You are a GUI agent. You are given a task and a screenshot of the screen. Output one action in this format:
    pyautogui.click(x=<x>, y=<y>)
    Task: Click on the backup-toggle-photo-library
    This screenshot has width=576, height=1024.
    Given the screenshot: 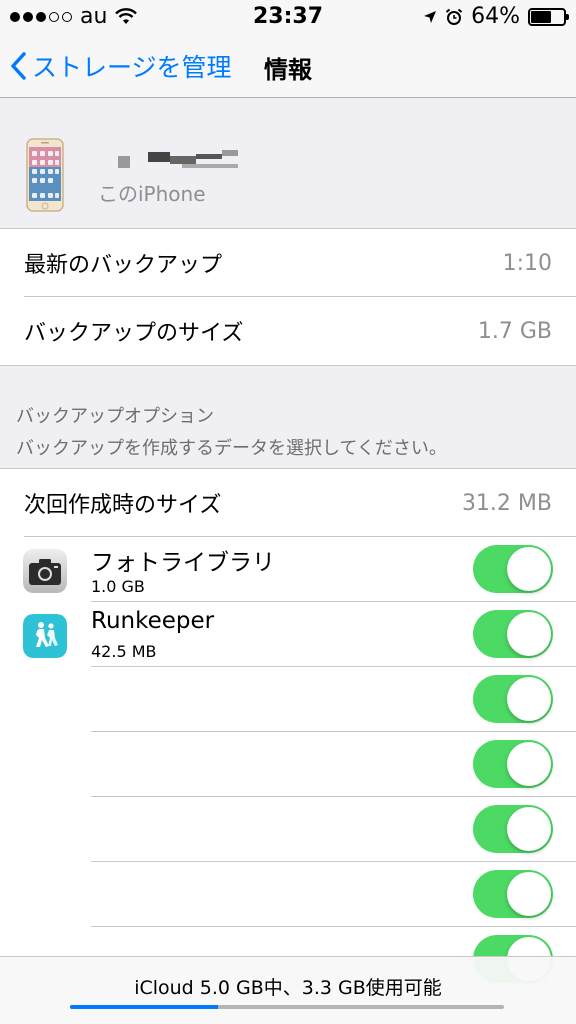 What is the action you would take?
    pyautogui.click(x=513, y=569)
    